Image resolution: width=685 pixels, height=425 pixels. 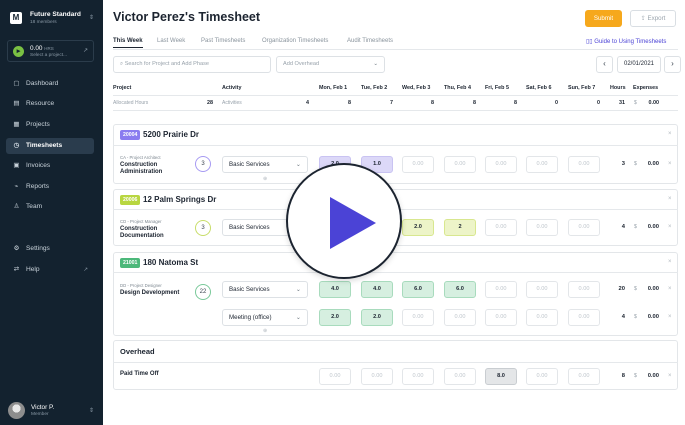 I want to click on tab-last-week: Last Week, so click(x=171, y=41).